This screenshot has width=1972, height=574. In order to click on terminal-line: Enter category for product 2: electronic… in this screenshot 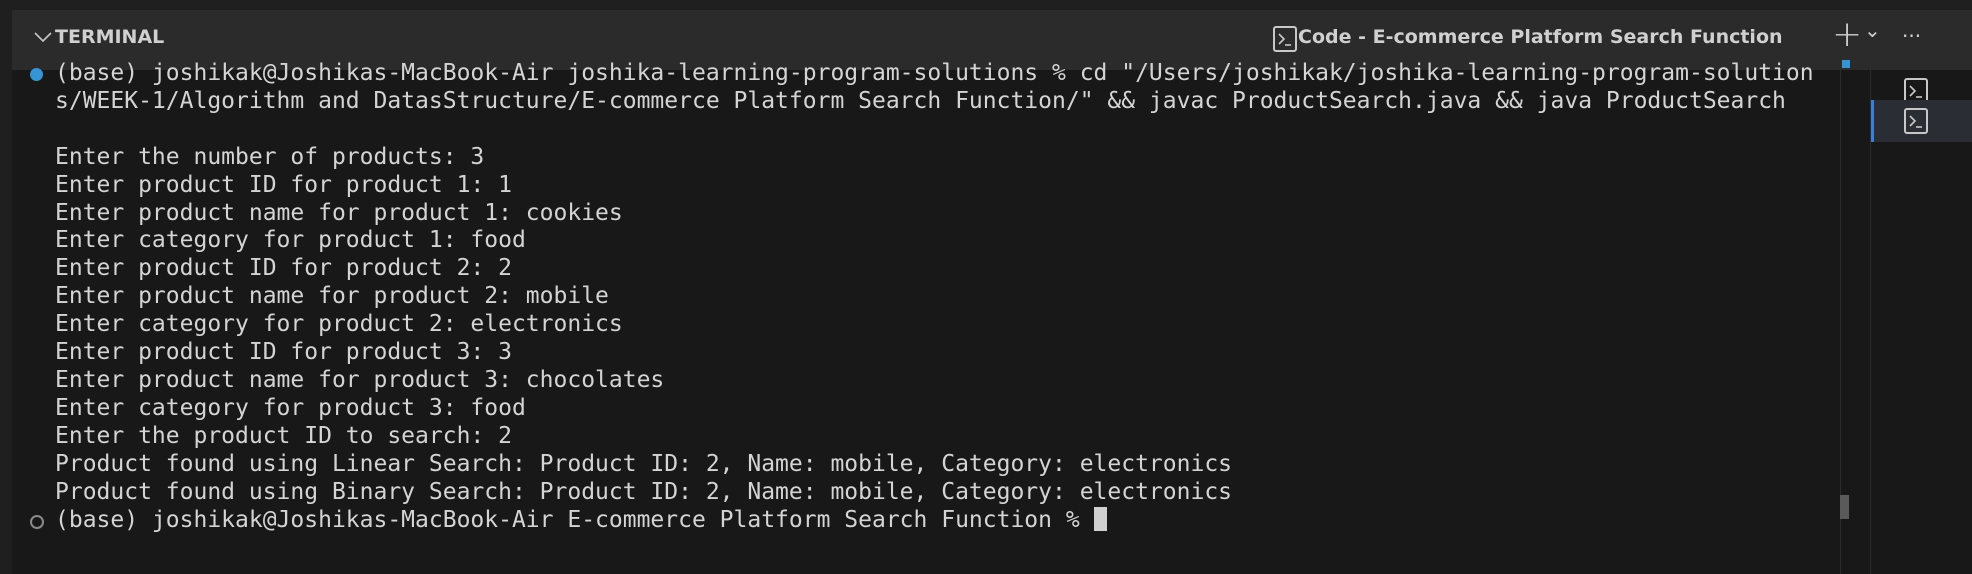, I will do `click(339, 324)`.